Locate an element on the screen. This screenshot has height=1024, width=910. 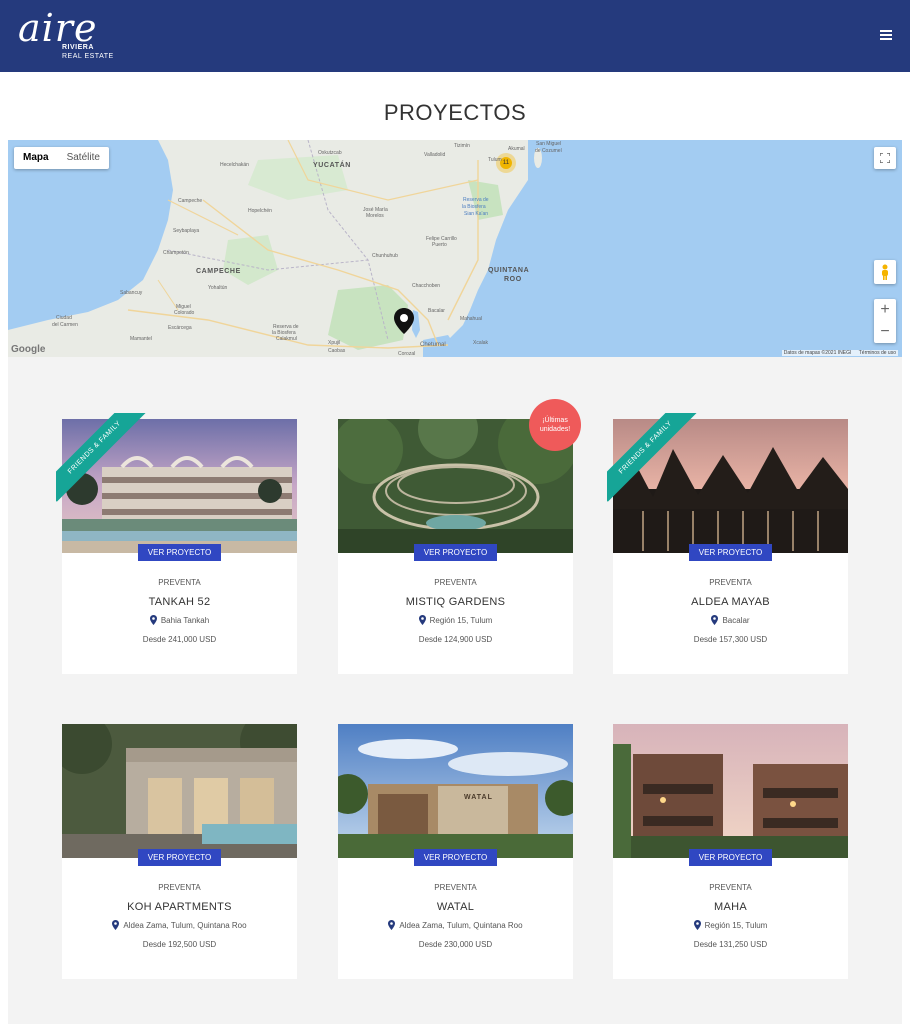
ribbon-label: FRIENDS & FAMILY is located at coordinates (652, 457).